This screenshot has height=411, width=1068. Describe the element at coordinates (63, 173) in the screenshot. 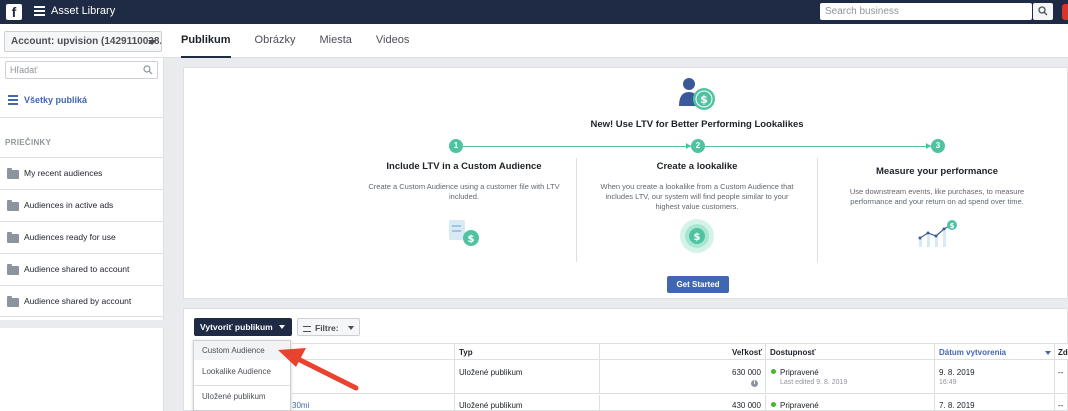

I see `folder-label: My recent audiences` at that location.